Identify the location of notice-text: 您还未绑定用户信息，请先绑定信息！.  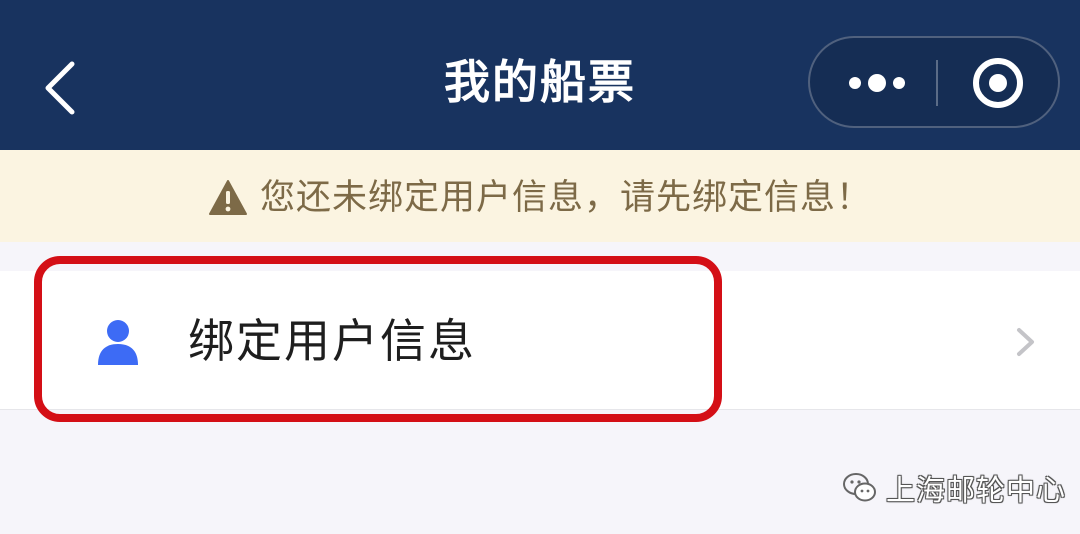
(565, 198).